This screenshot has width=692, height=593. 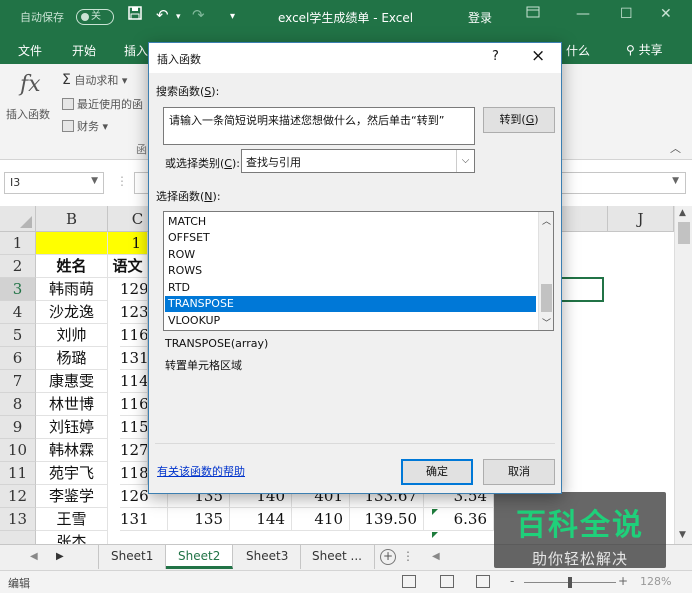 What do you see at coordinates (72, 427) in the screenshot?
I see `cell-name: 刘钰婷` at bounding box center [72, 427].